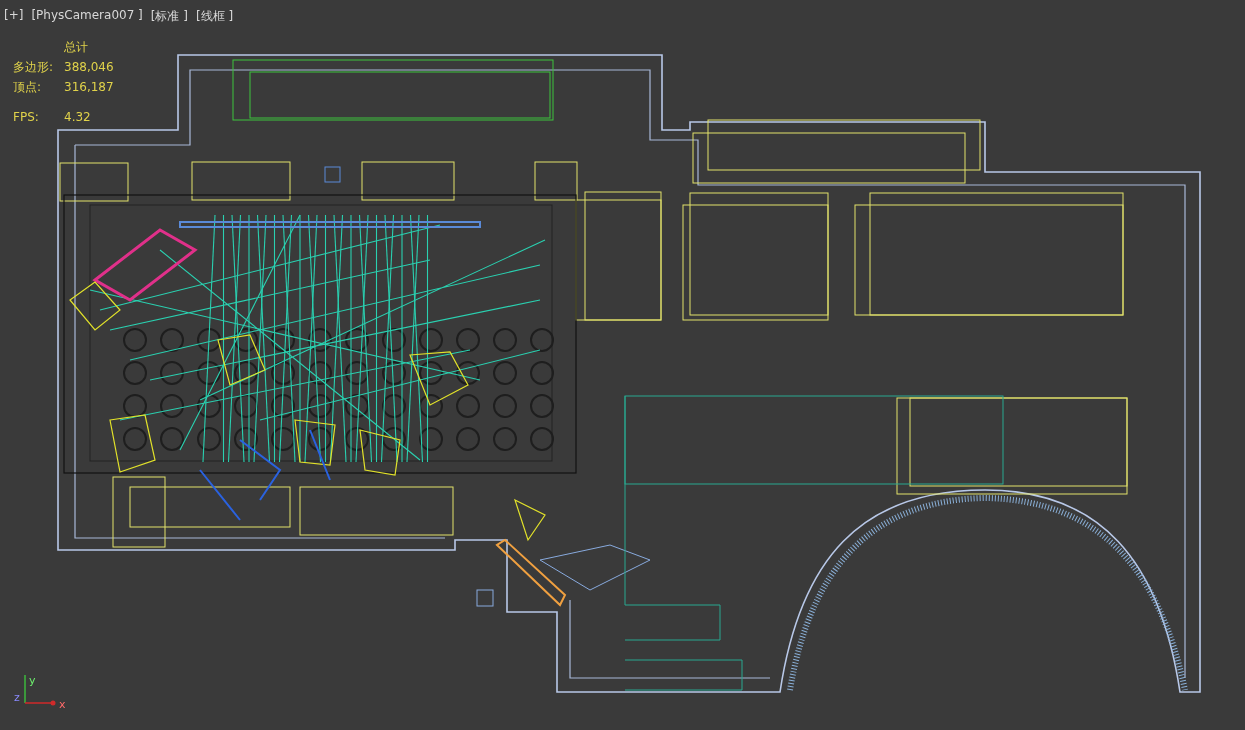  I want to click on viewport-menu-label: [+], so click(14, 16).